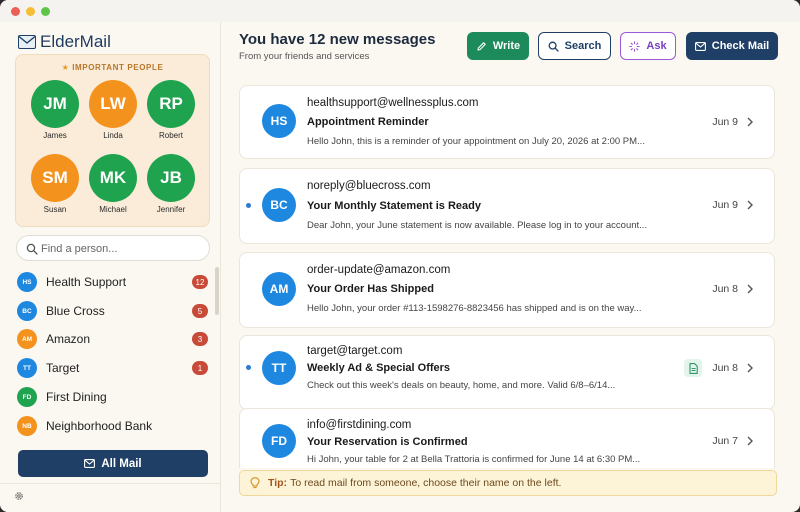 The width and height of the screenshot is (800, 512). I want to click on important-person-linda: LW Linda, so click(113, 110).